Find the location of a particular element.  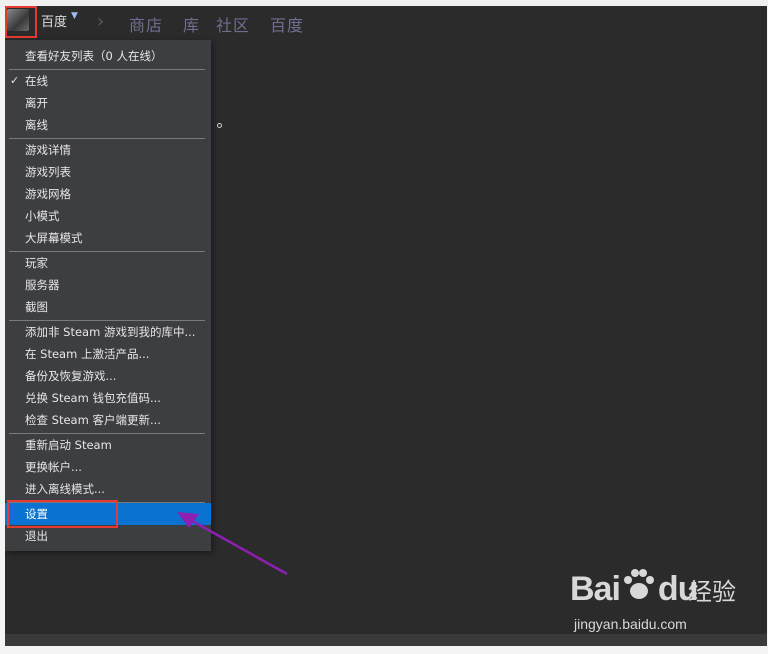

tab-community: 社区 is located at coordinates (233, 24).